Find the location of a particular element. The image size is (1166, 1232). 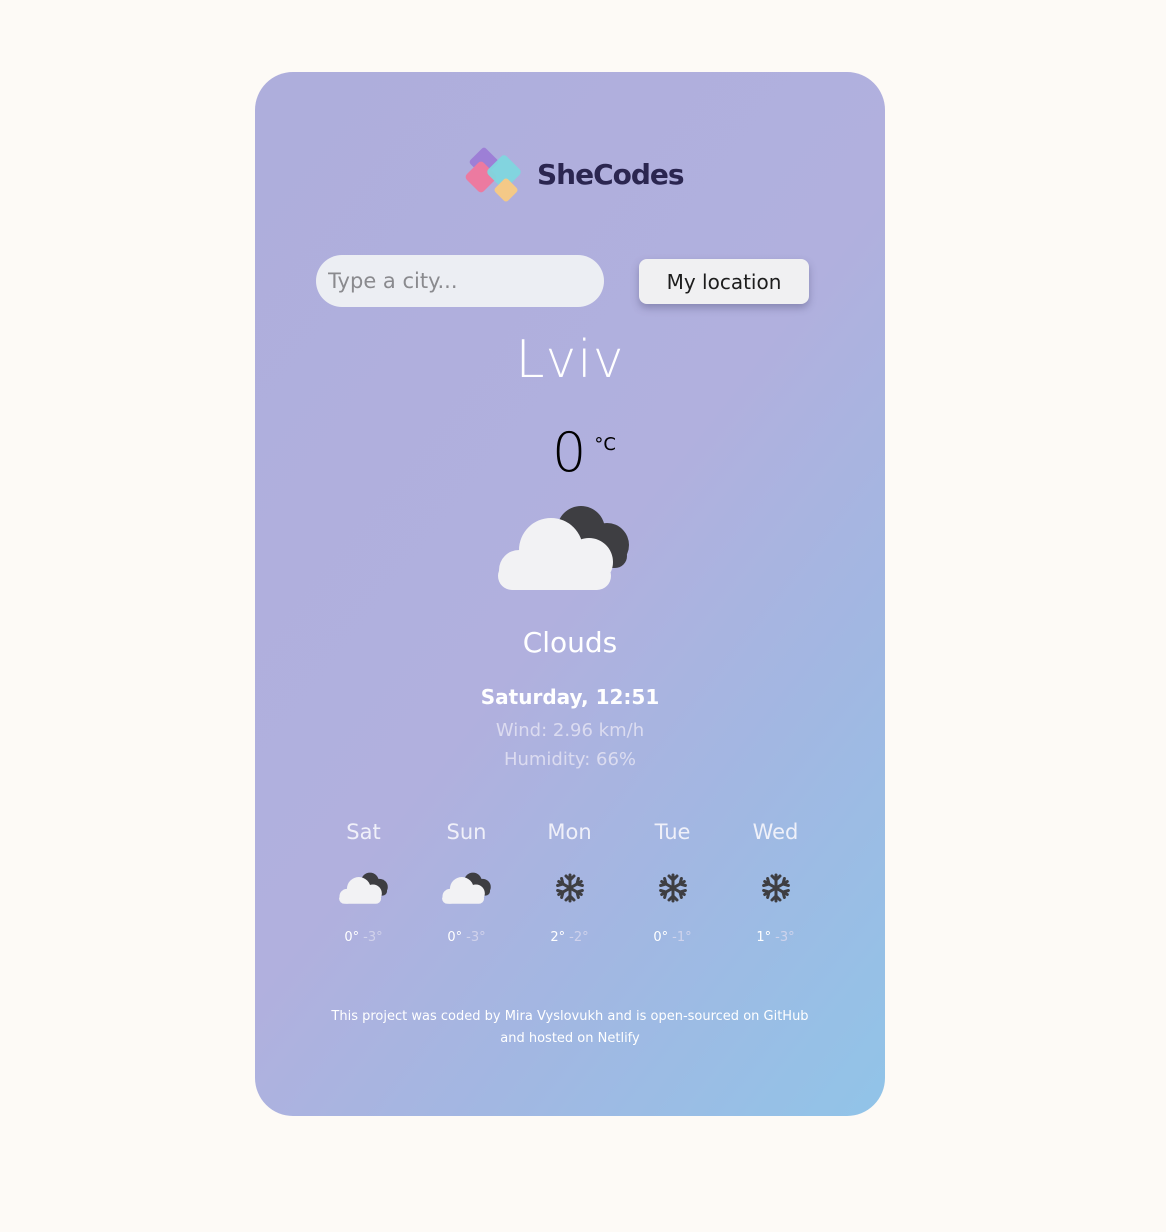

forecast-temps: 0° -1° is located at coordinates (672, 937).